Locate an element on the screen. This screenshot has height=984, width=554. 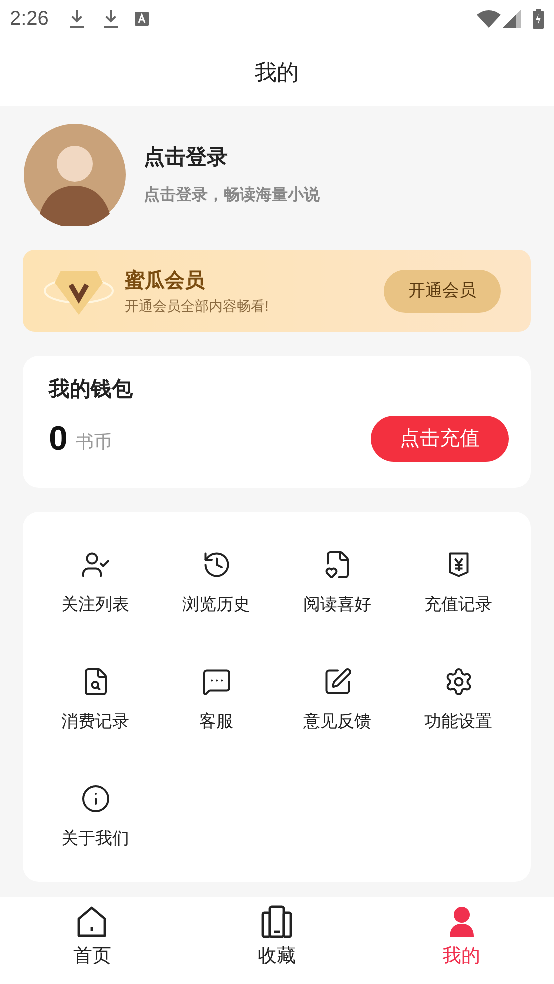
menu-item: 意见反馈 is located at coordinates (337, 709).